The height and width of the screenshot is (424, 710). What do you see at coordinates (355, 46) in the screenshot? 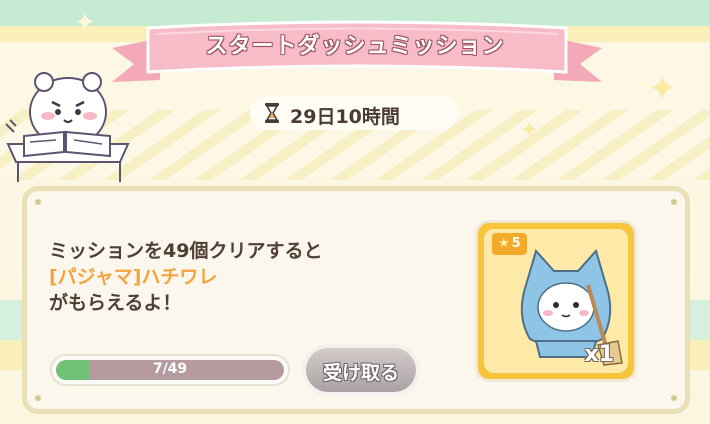
I see `page-title: スタートダッシュミッション` at bounding box center [355, 46].